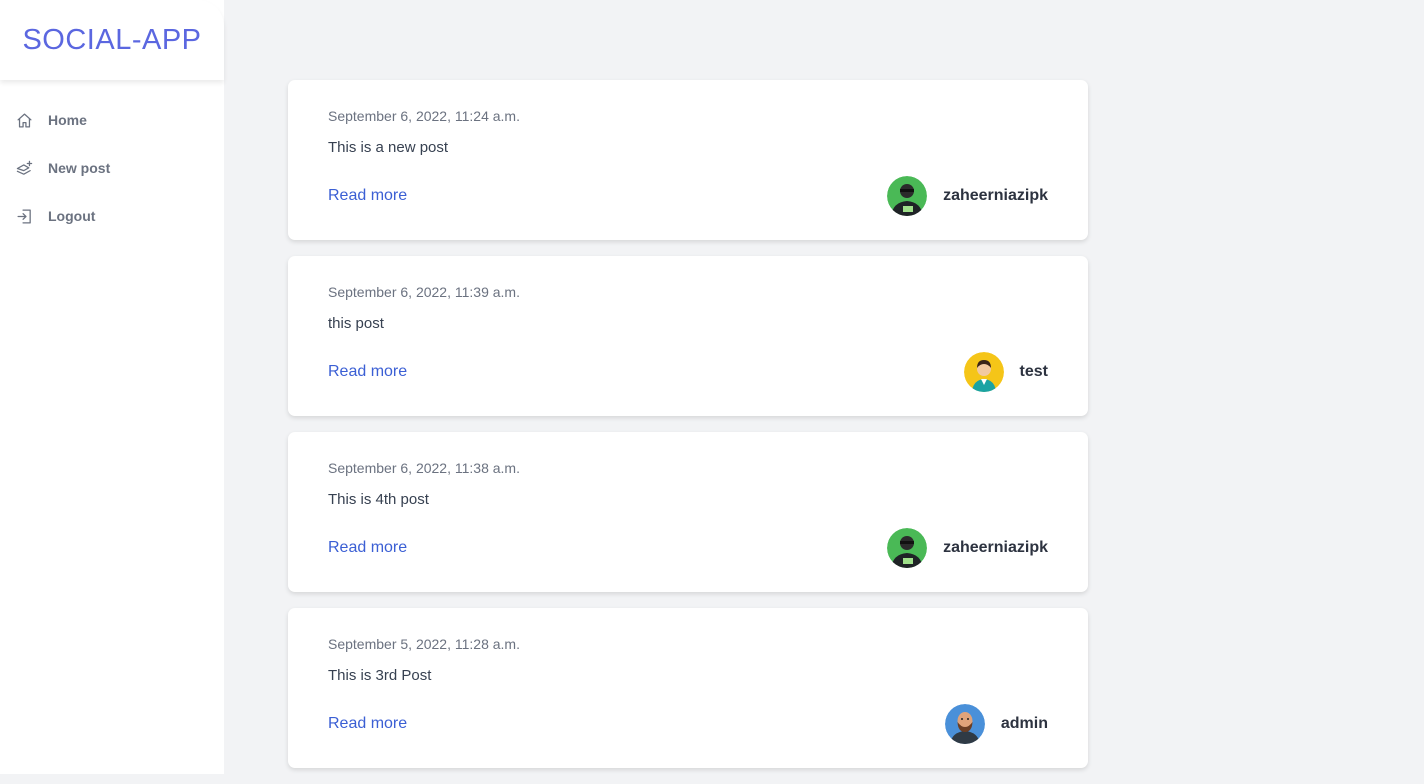  What do you see at coordinates (996, 724) in the screenshot?
I see `post-author: admin` at bounding box center [996, 724].